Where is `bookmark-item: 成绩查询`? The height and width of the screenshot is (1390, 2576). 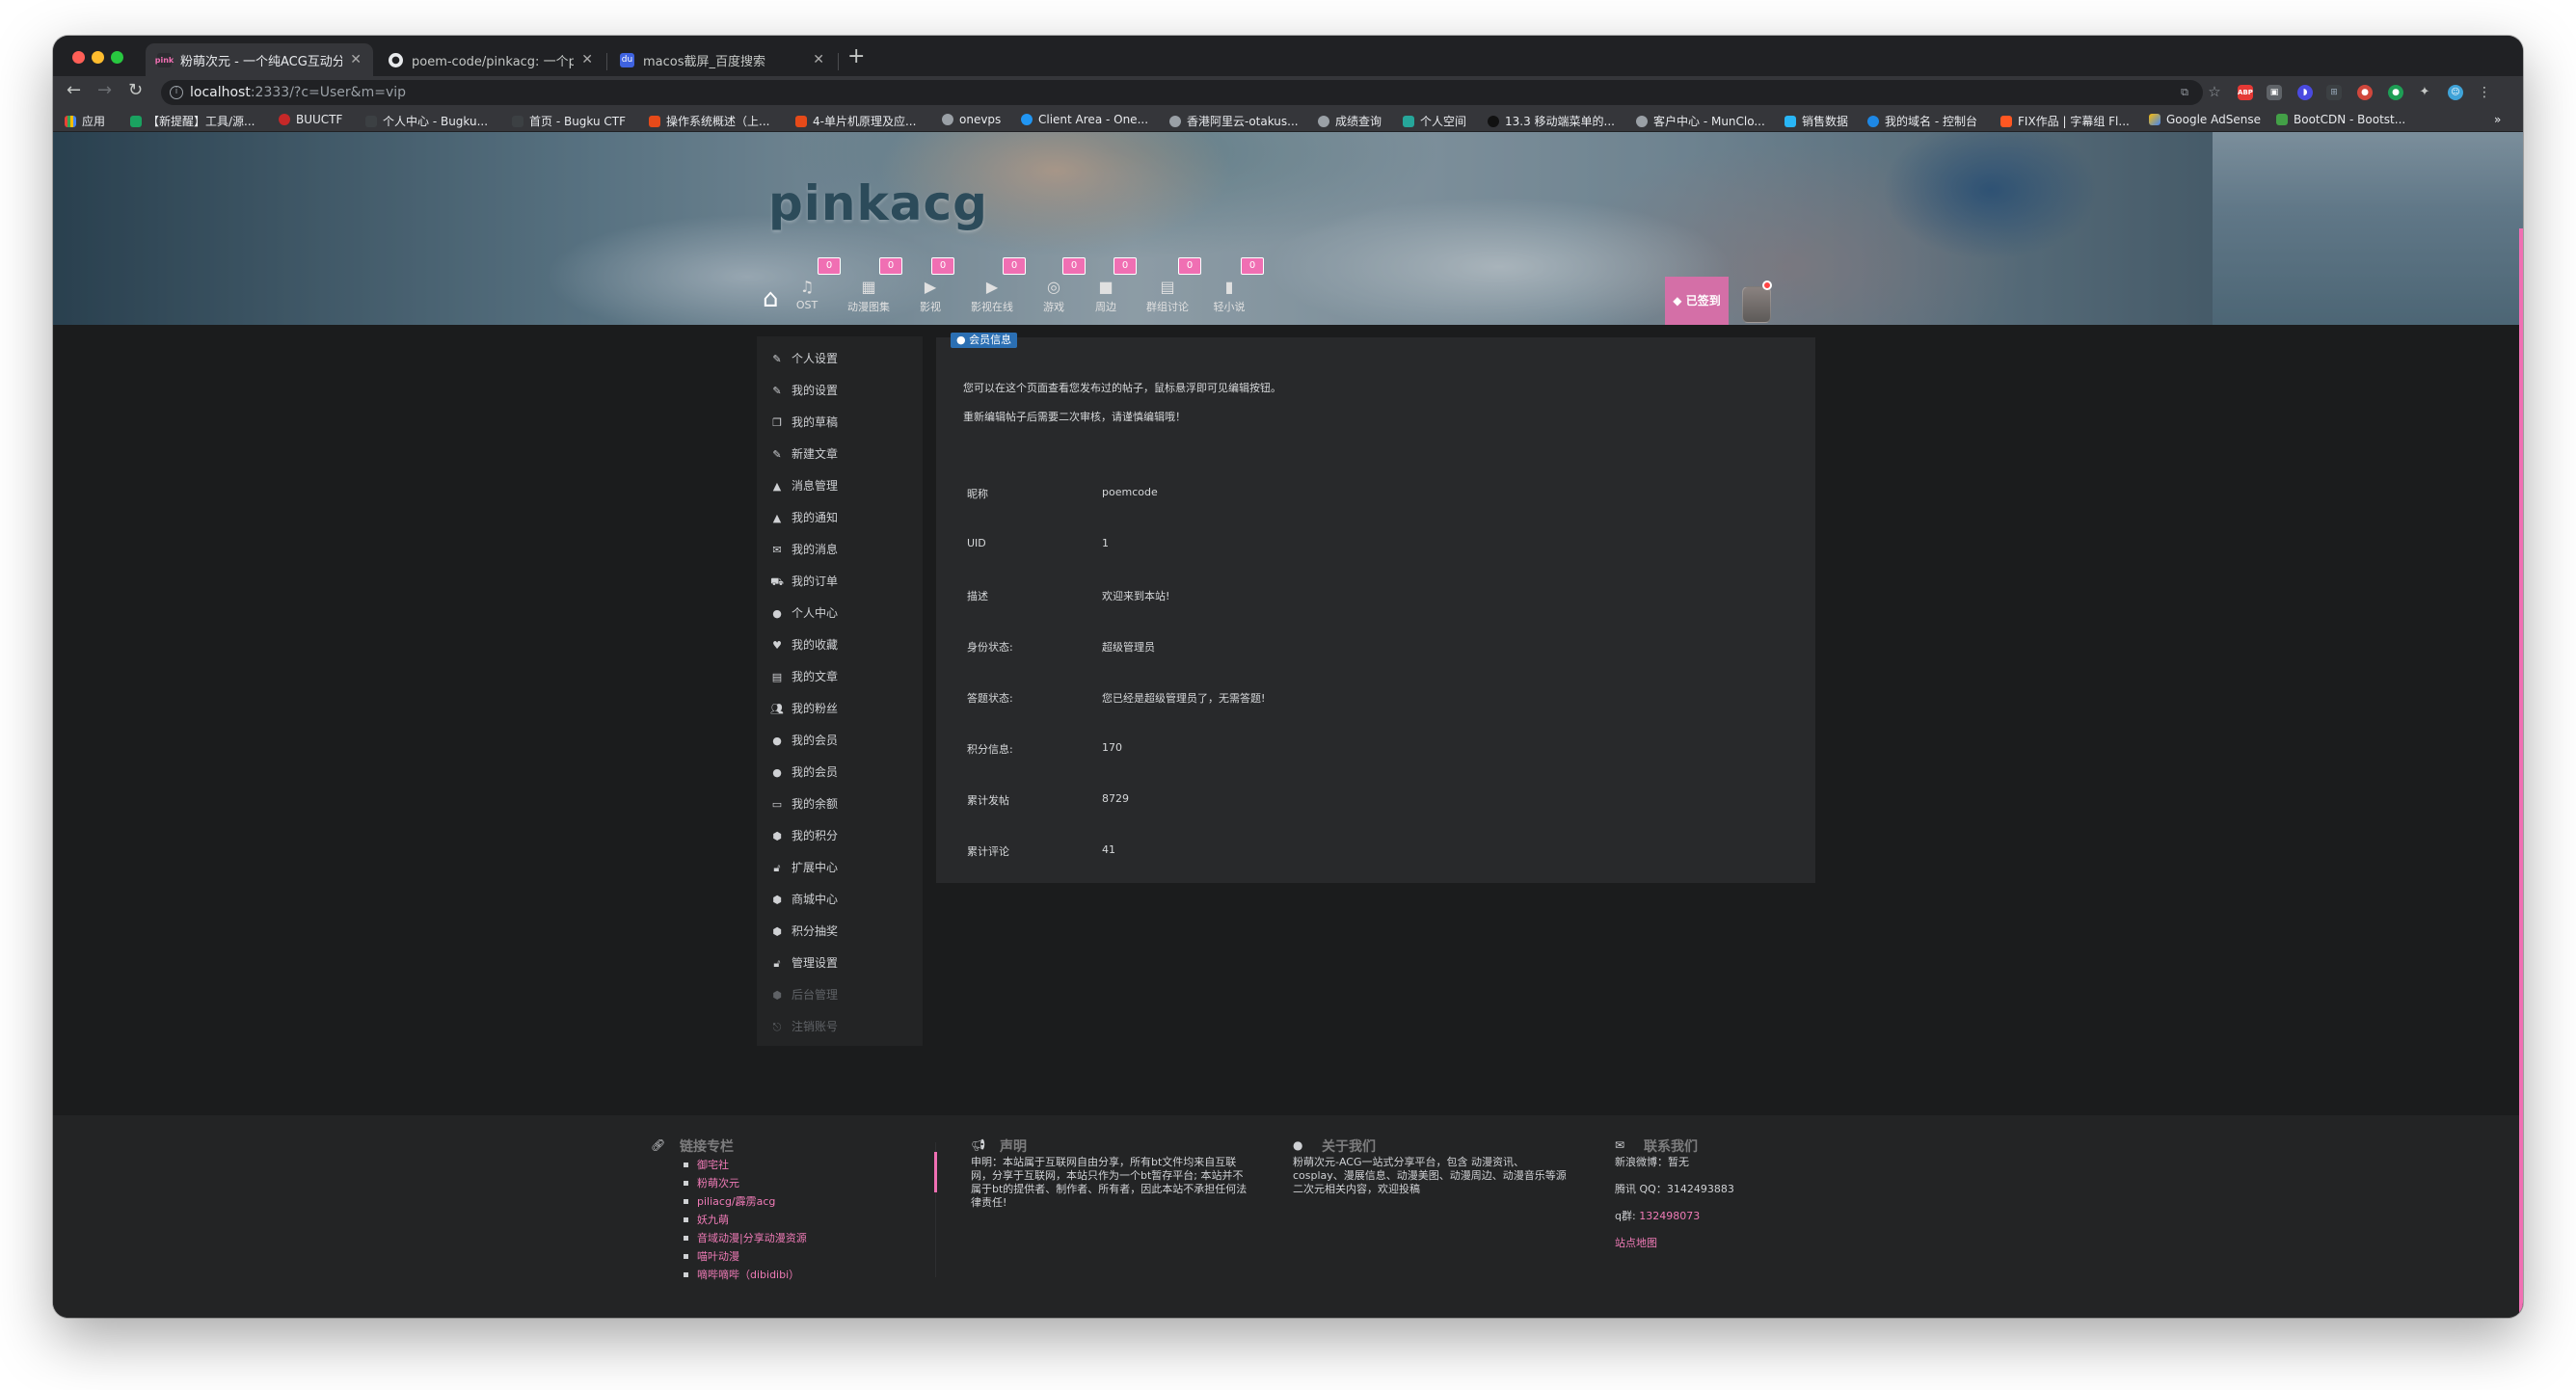
bookmark-item: 成绩查询 is located at coordinates (1350, 121).